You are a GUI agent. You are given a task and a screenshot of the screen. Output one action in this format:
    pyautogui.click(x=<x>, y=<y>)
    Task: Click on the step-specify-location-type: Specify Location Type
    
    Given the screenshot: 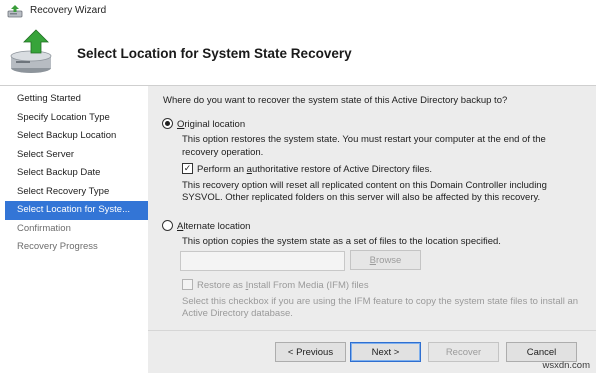 What is the action you would take?
    pyautogui.click(x=76, y=118)
    